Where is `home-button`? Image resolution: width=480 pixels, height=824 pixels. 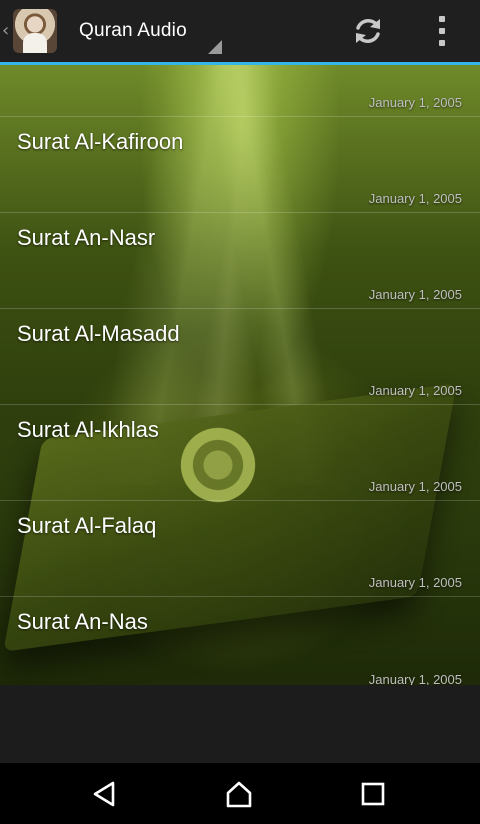
home-button is located at coordinates (239, 793).